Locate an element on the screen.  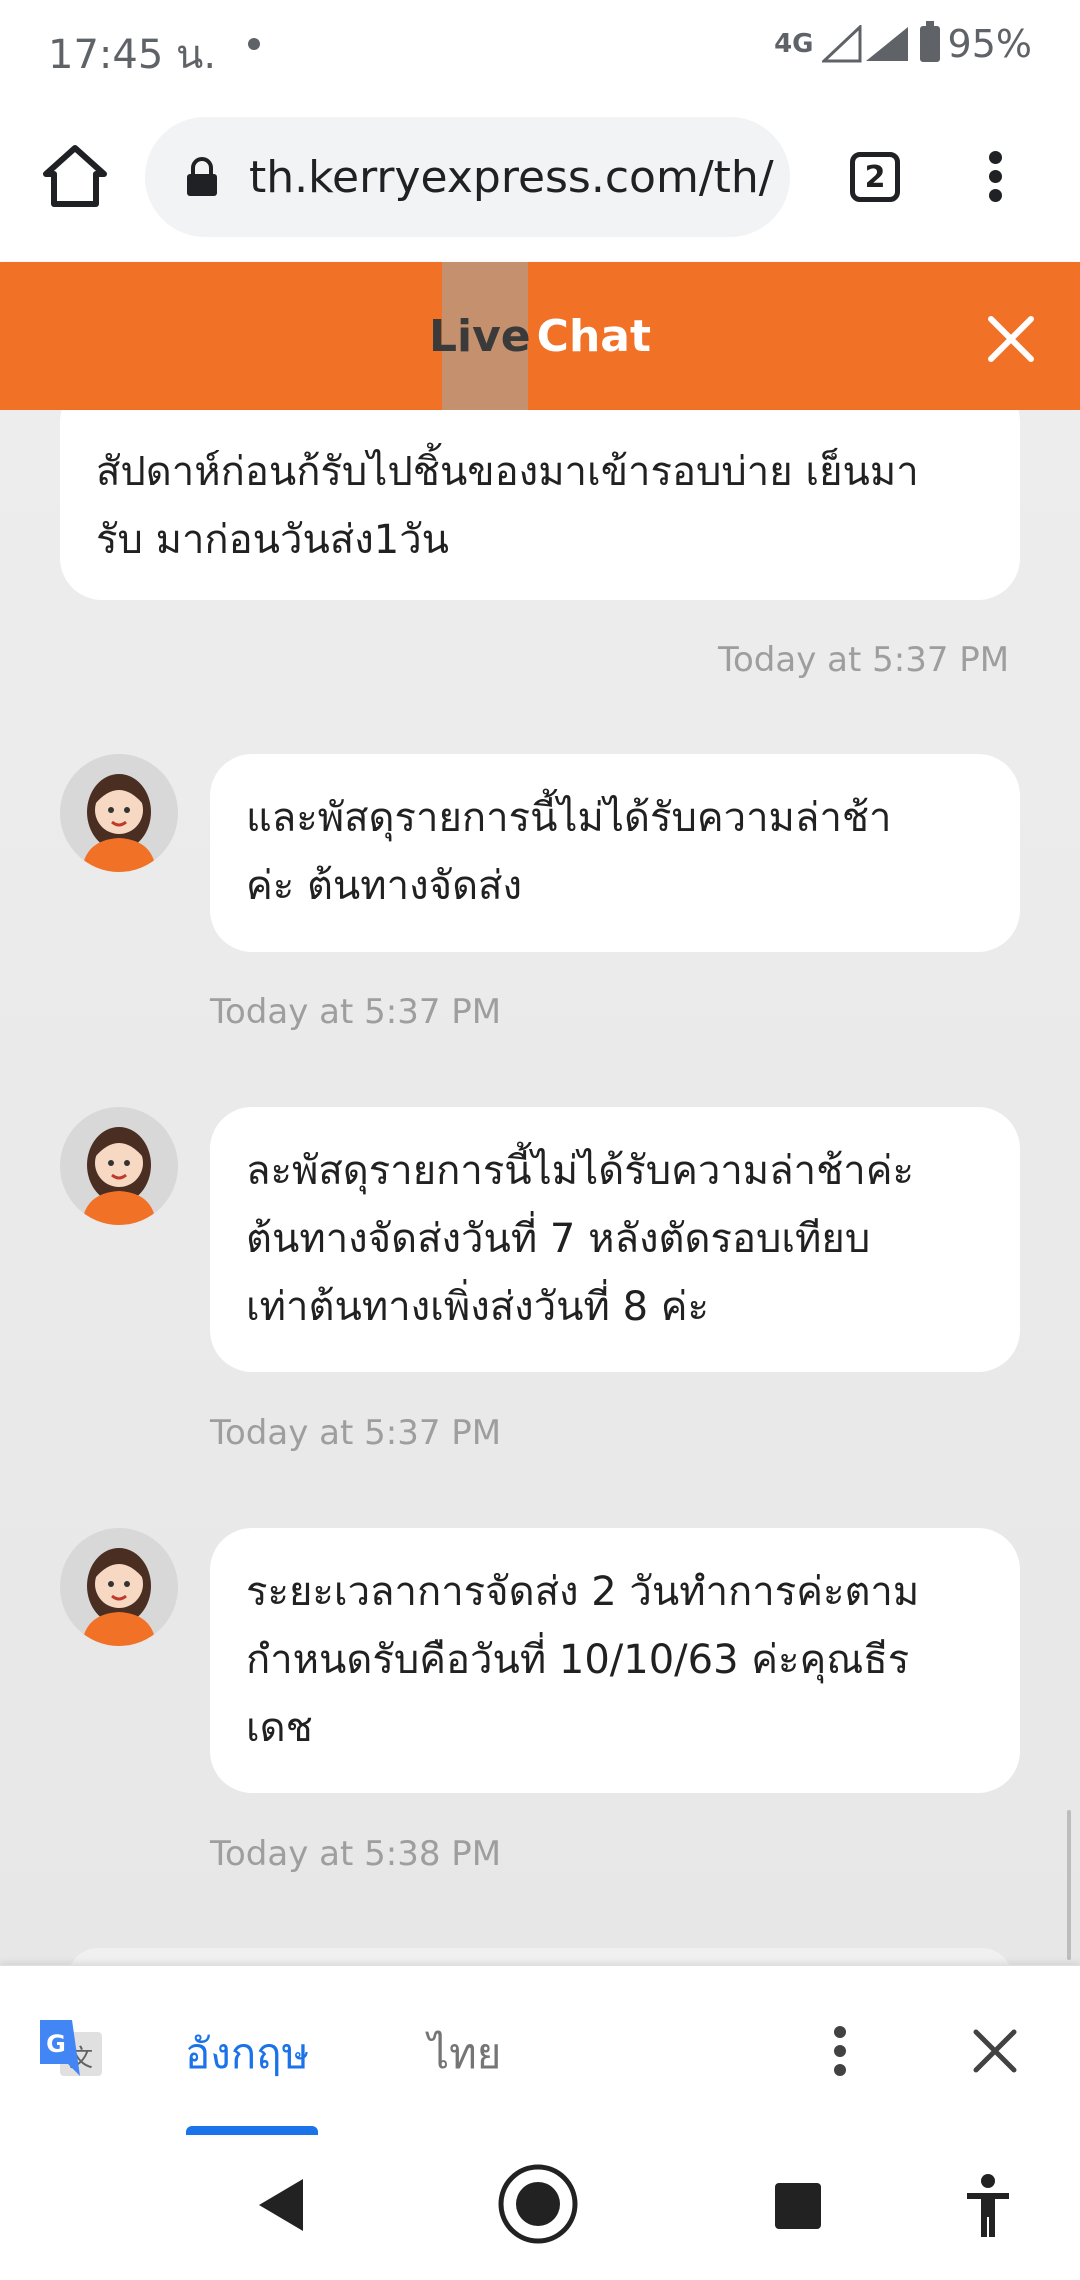
status-time: 17:45 น. is located at coordinates (132, 55).